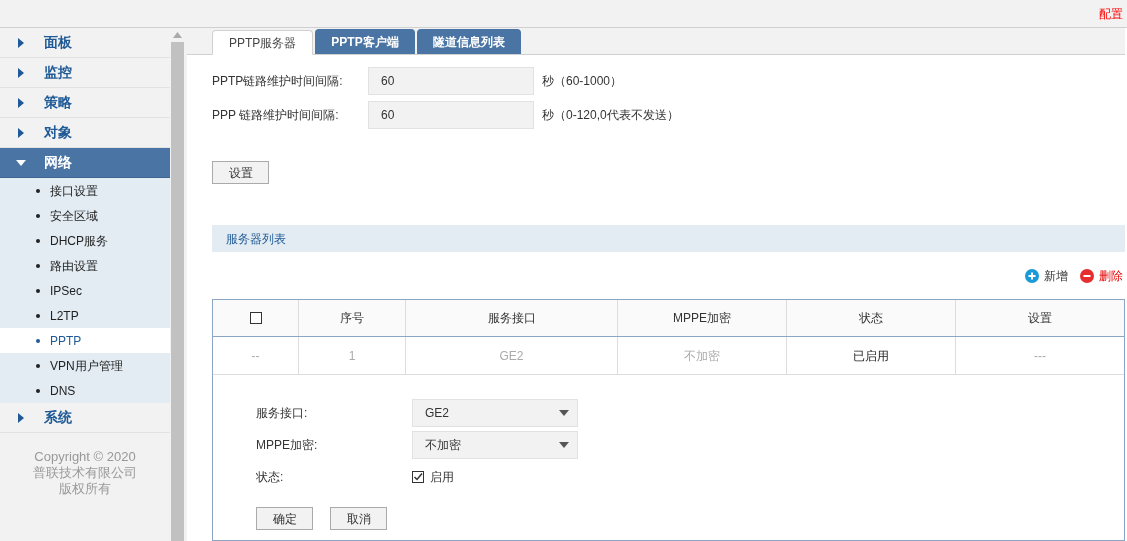  Describe the element at coordinates (495, 413) in the screenshot. I see `dropdown: GE2` at that location.